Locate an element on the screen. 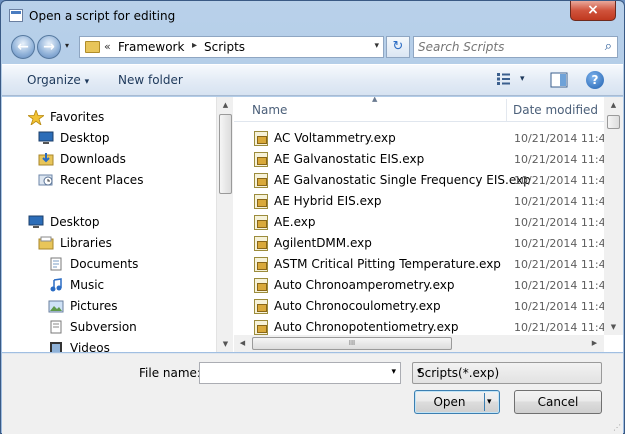  file-list-horizontal-scrollbar: ◀ III ▶ is located at coordinates (419, 343).